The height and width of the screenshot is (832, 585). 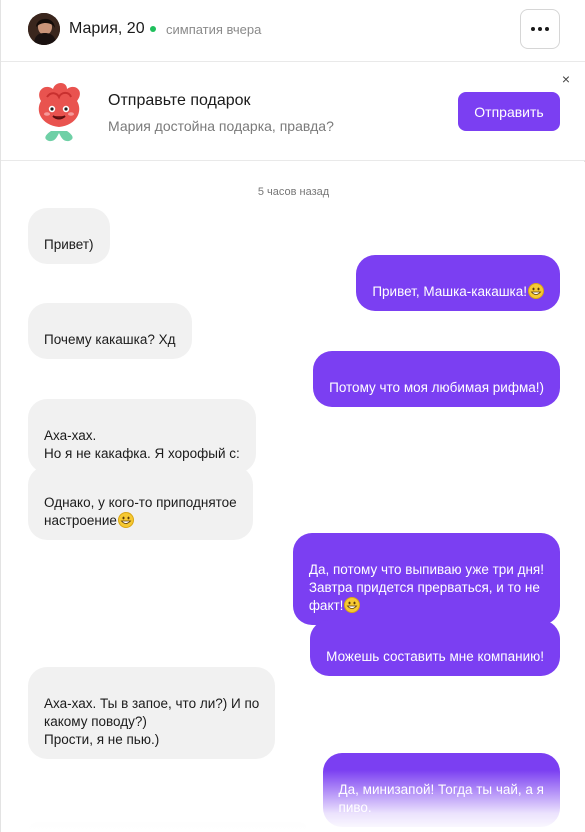 What do you see at coordinates (566, 79) in the screenshot?
I see `close-icon: ×` at bounding box center [566, 79].